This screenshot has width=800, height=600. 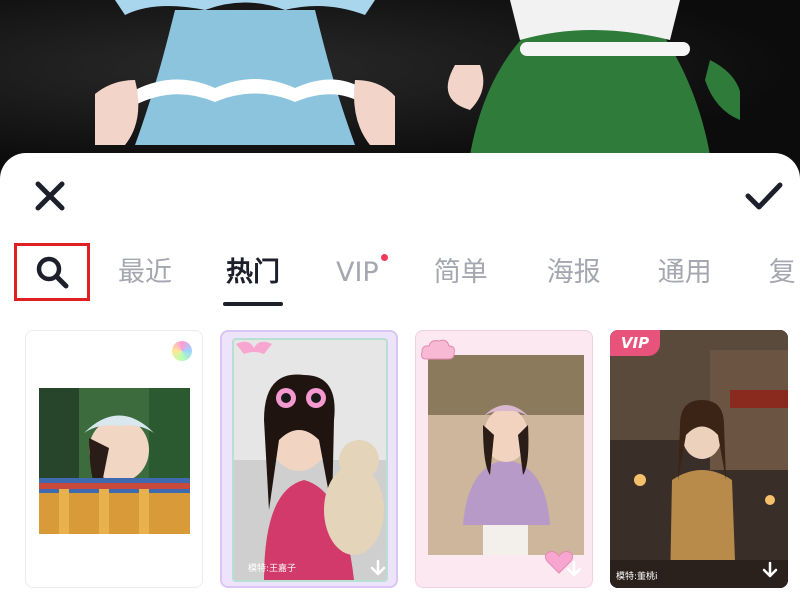 What do you see at coordinates (272, 569) in the screenshot?
I see `model-credit: 模特:王嘉子` at bounding box center [272, 569].